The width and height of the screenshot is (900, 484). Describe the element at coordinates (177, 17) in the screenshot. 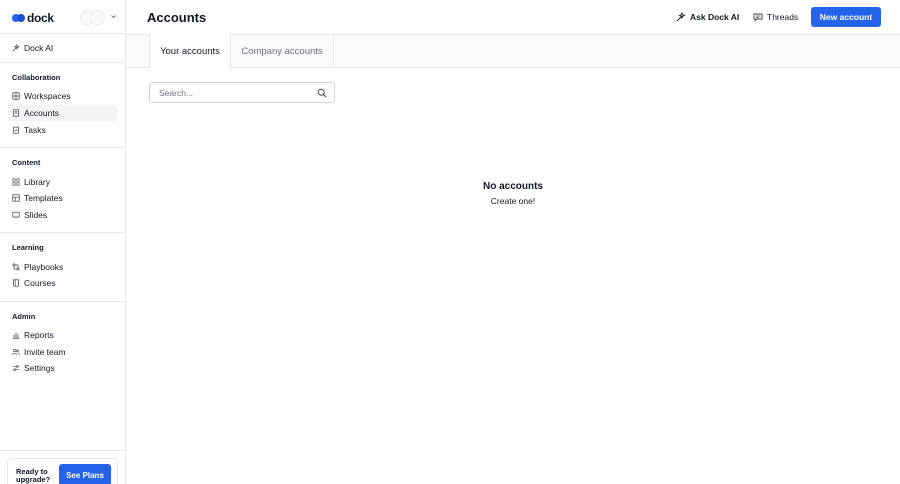

I see `page-title: Accounts` at that location.